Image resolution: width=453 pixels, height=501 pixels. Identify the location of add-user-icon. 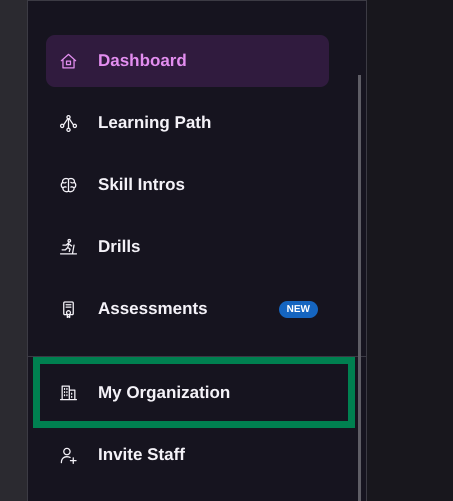
(68, 455).